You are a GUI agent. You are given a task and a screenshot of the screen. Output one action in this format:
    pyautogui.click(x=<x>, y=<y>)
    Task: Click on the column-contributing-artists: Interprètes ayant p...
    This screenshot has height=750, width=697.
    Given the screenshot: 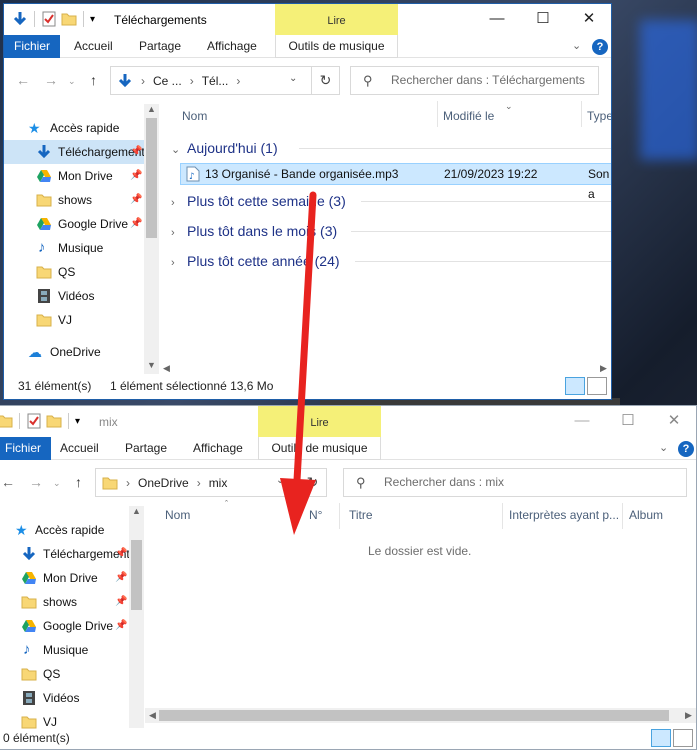 What is the action you would take?
    pyautogui.click(x=564, y=515)
    